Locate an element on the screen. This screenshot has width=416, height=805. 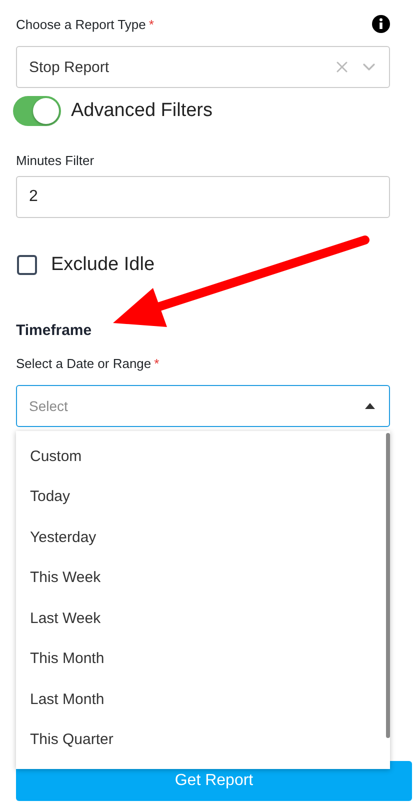
section-heading: Timeframe is located at coordinates (54, 330).